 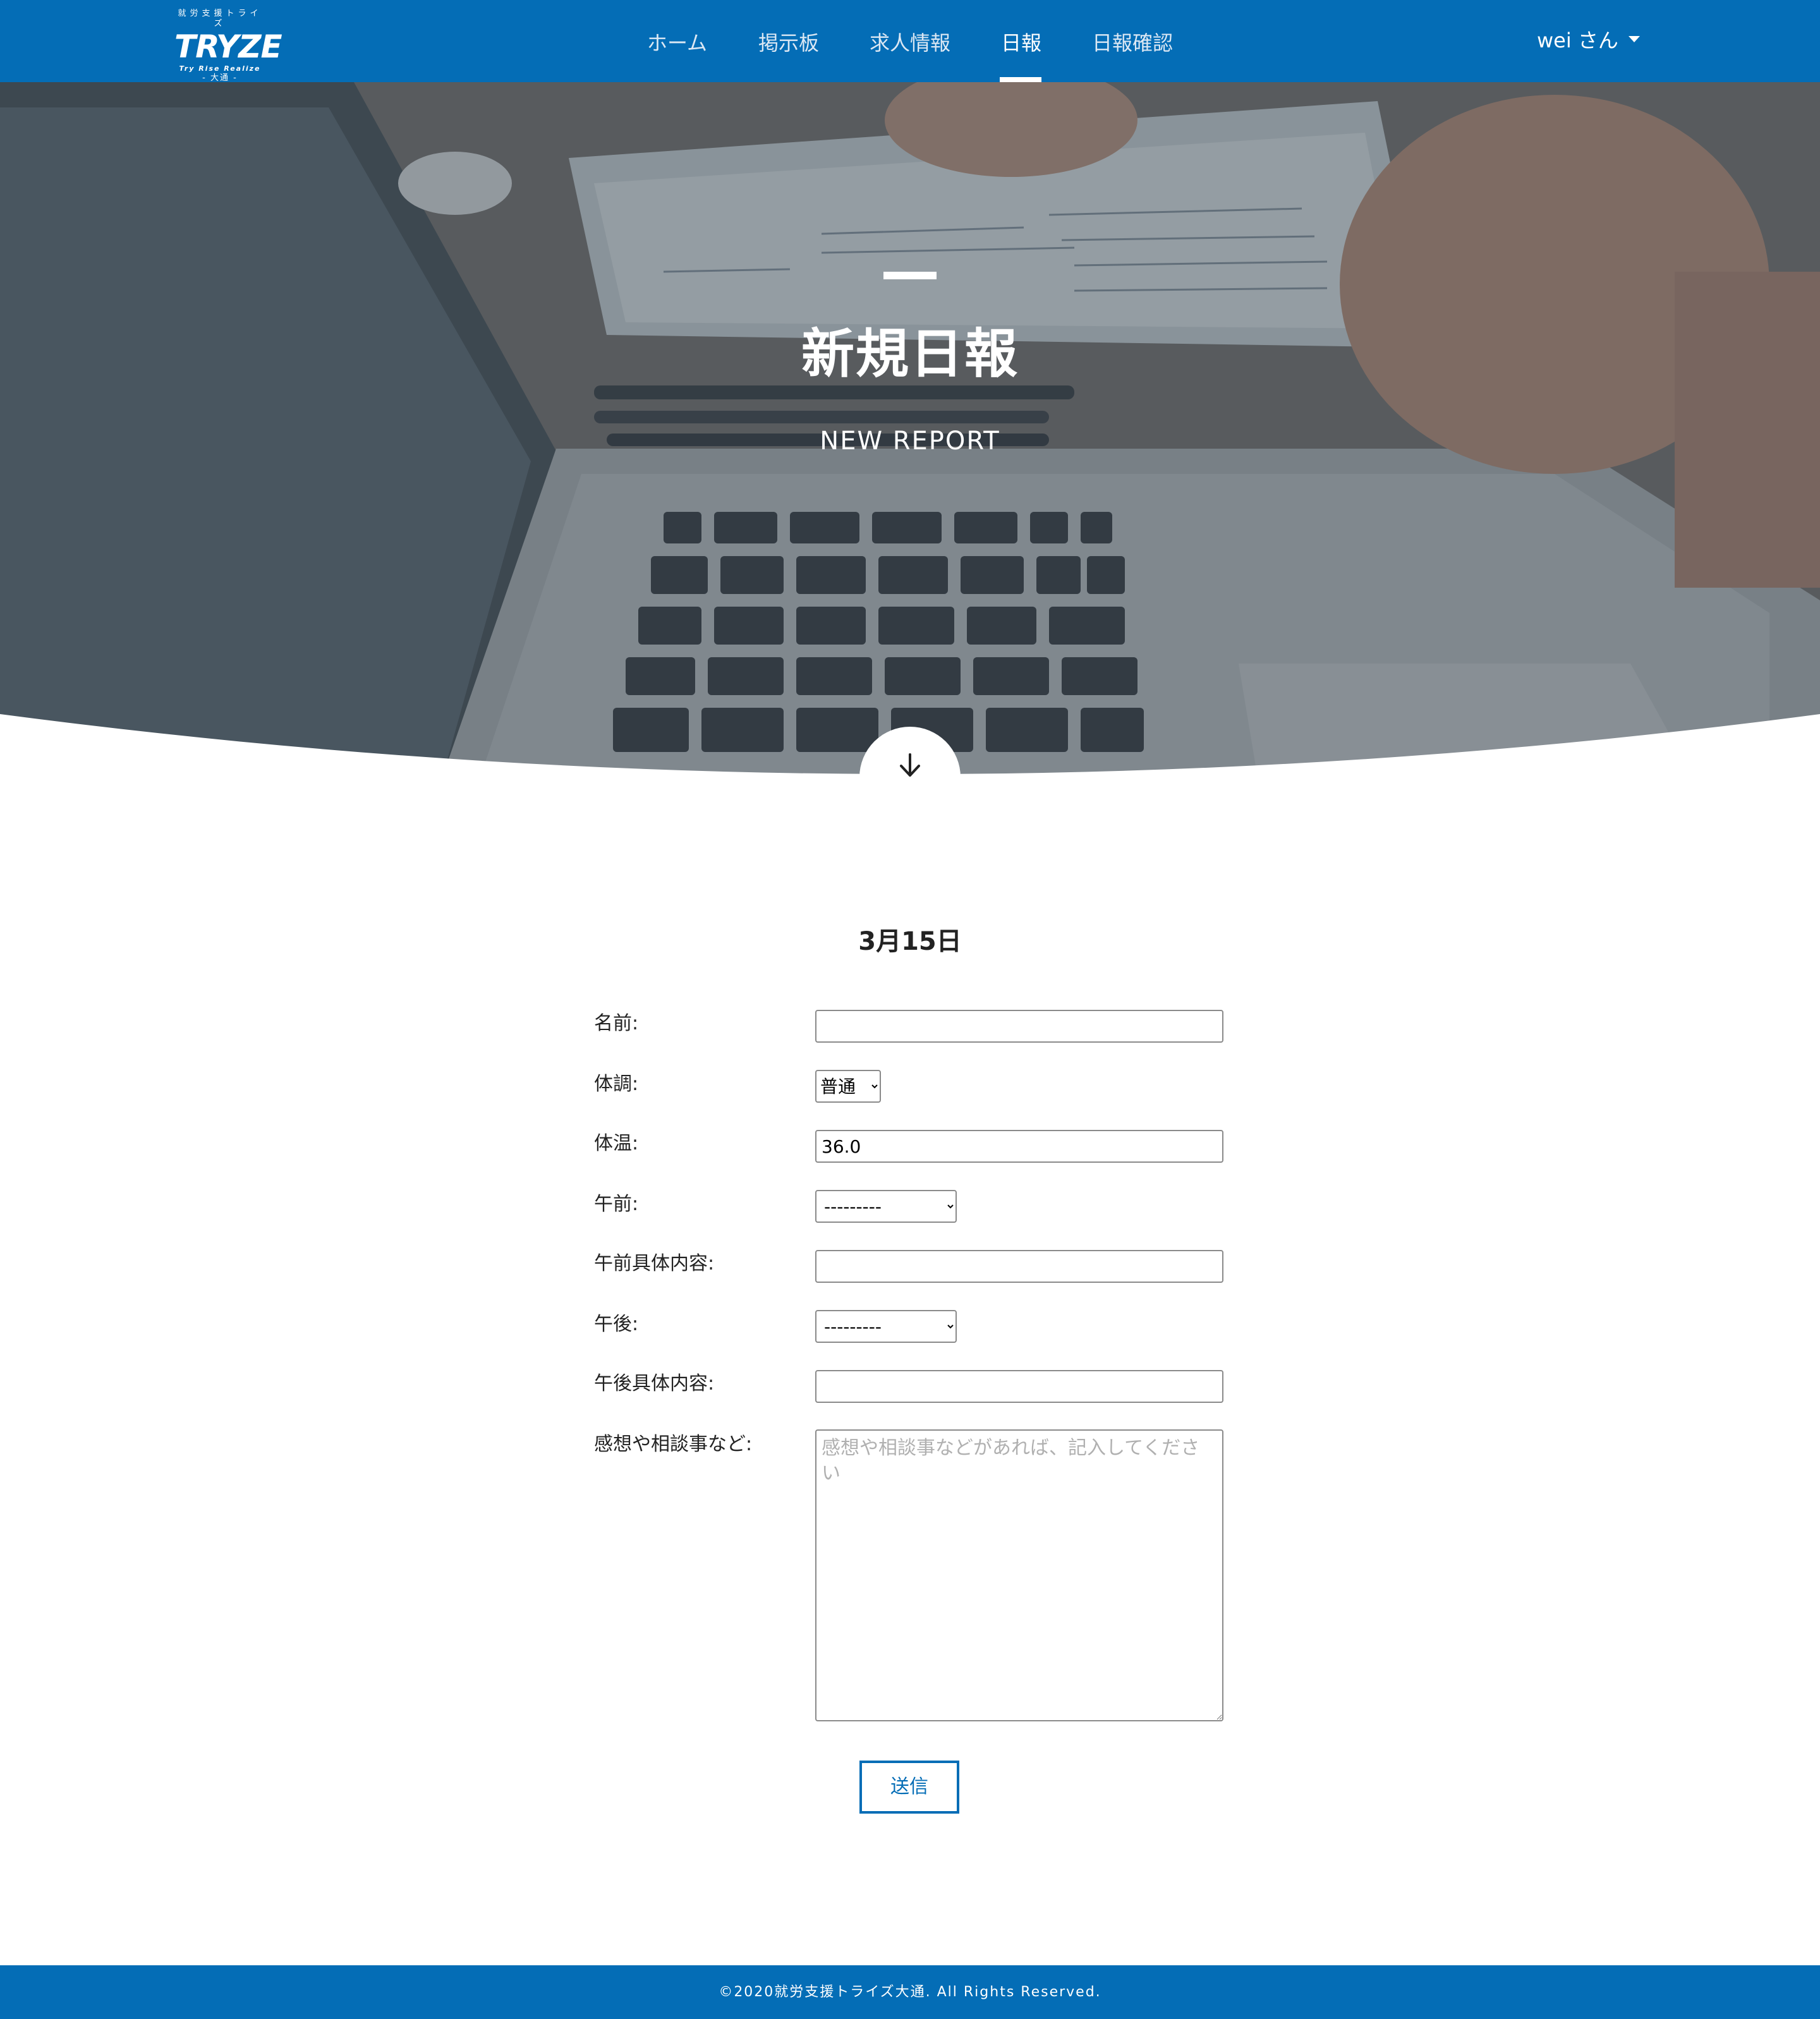 I want to click on submit-button: 送信, so click(x=909, y=1787).